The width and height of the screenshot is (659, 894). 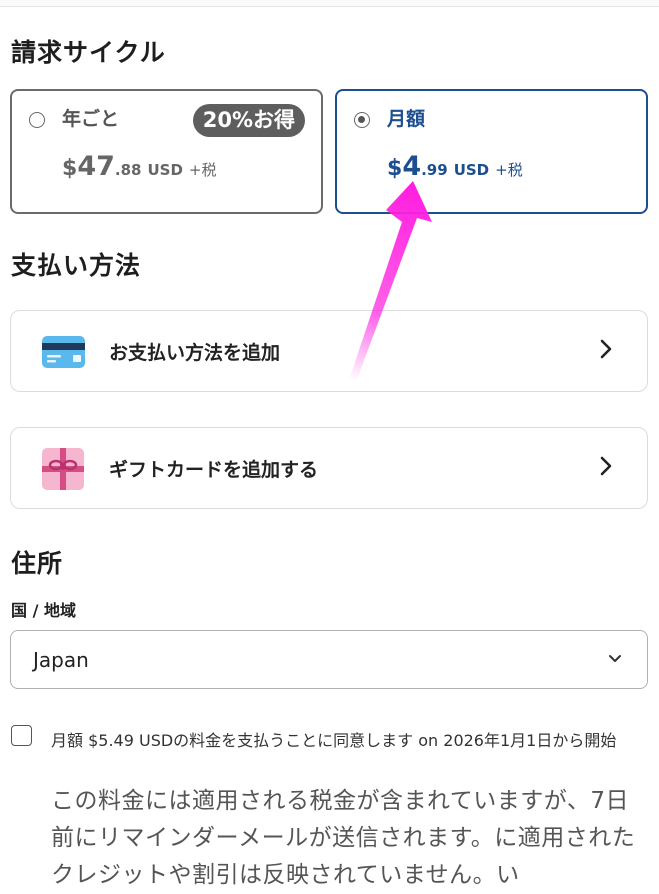 I want to click on top-divider, so click(x=329, y=3).